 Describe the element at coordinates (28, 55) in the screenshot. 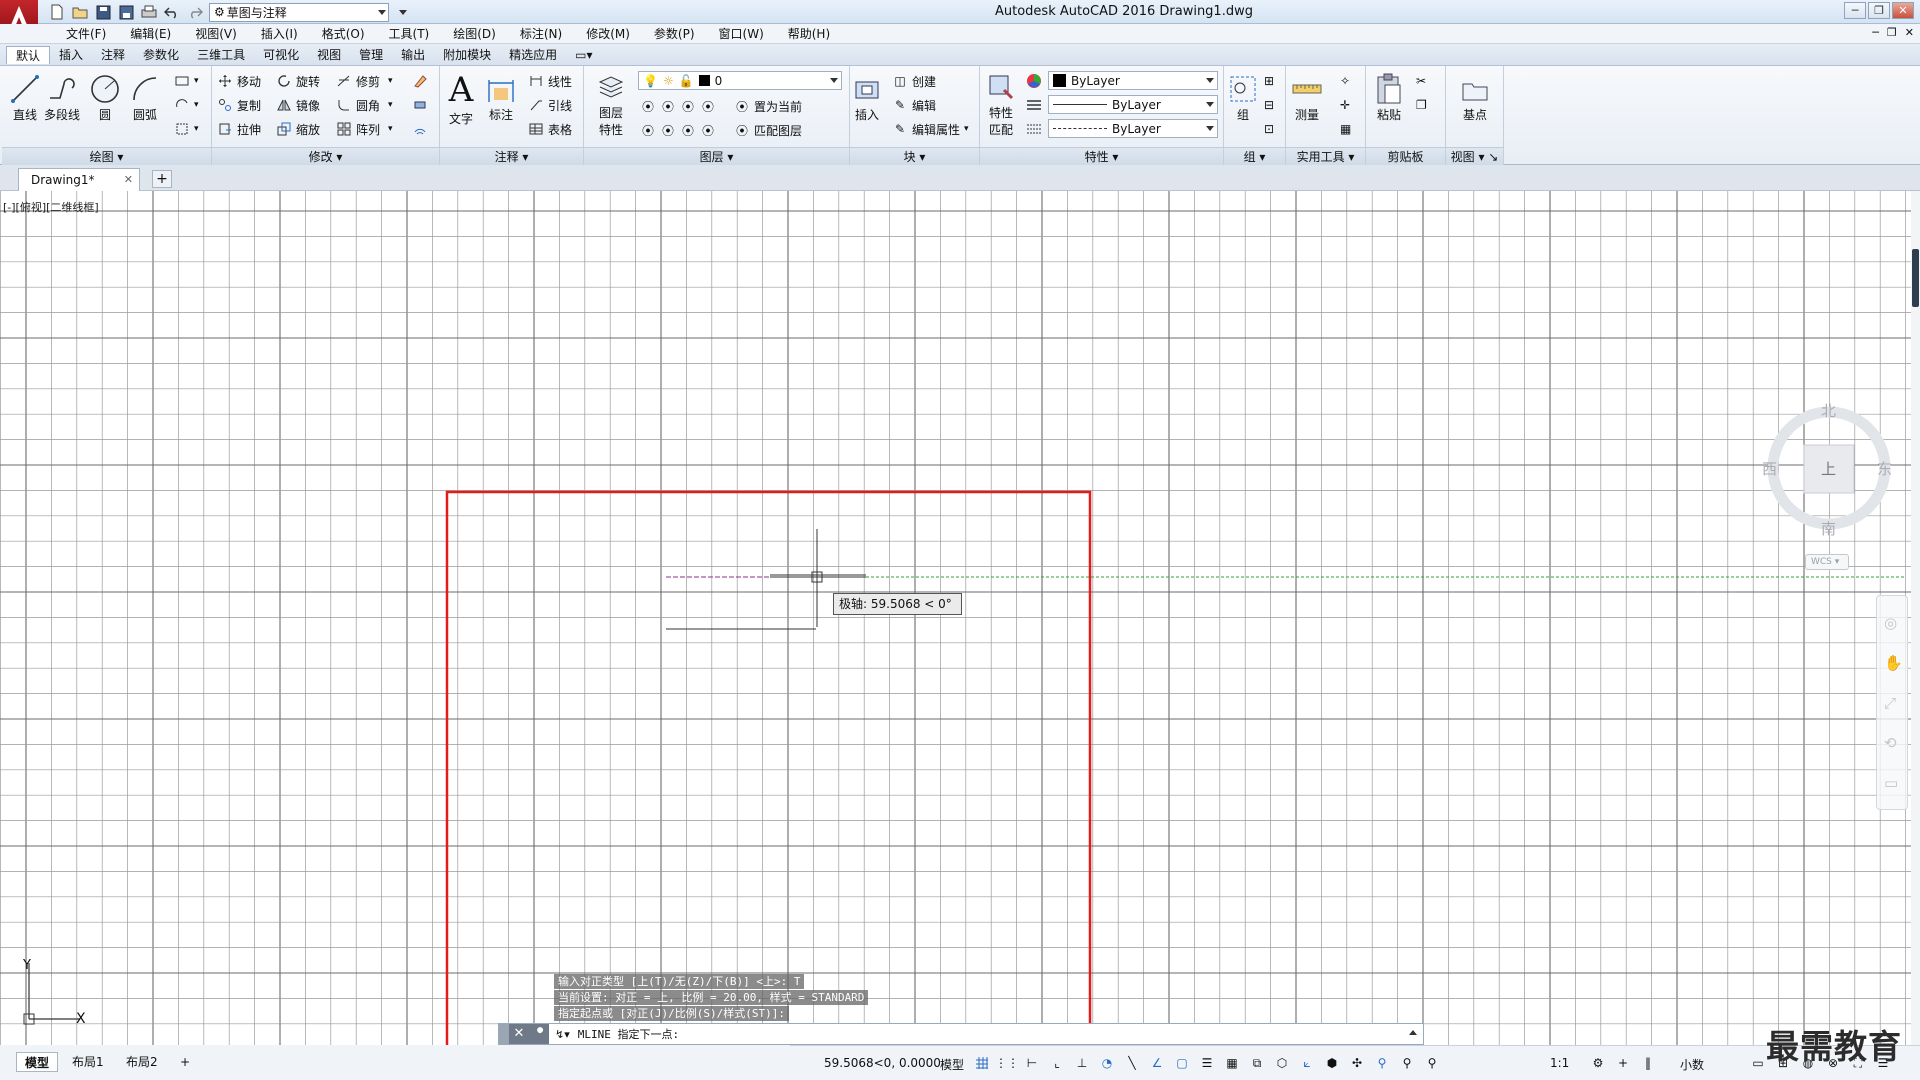

I see `tab-default: 默认` at that location.